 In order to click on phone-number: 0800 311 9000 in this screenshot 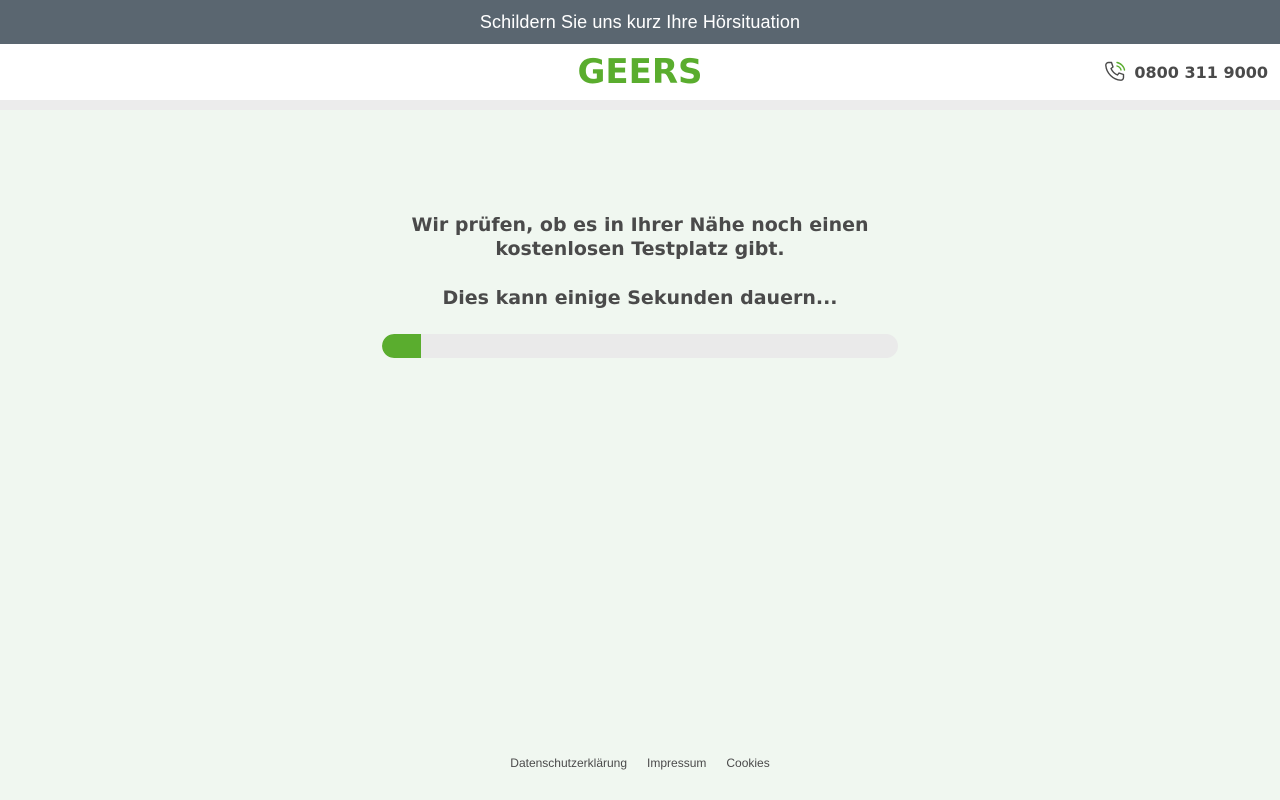, I will do `click(1201, 72)`.